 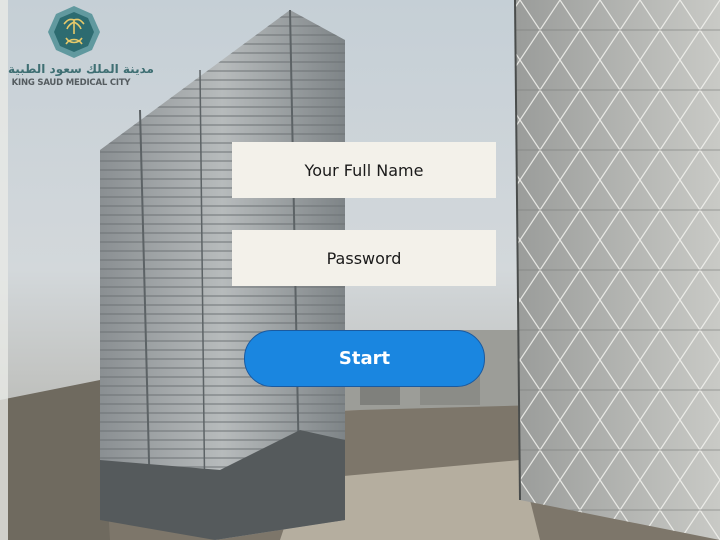 I want to click on palm-swords-emblem-icon, so click(x=74, y=32).